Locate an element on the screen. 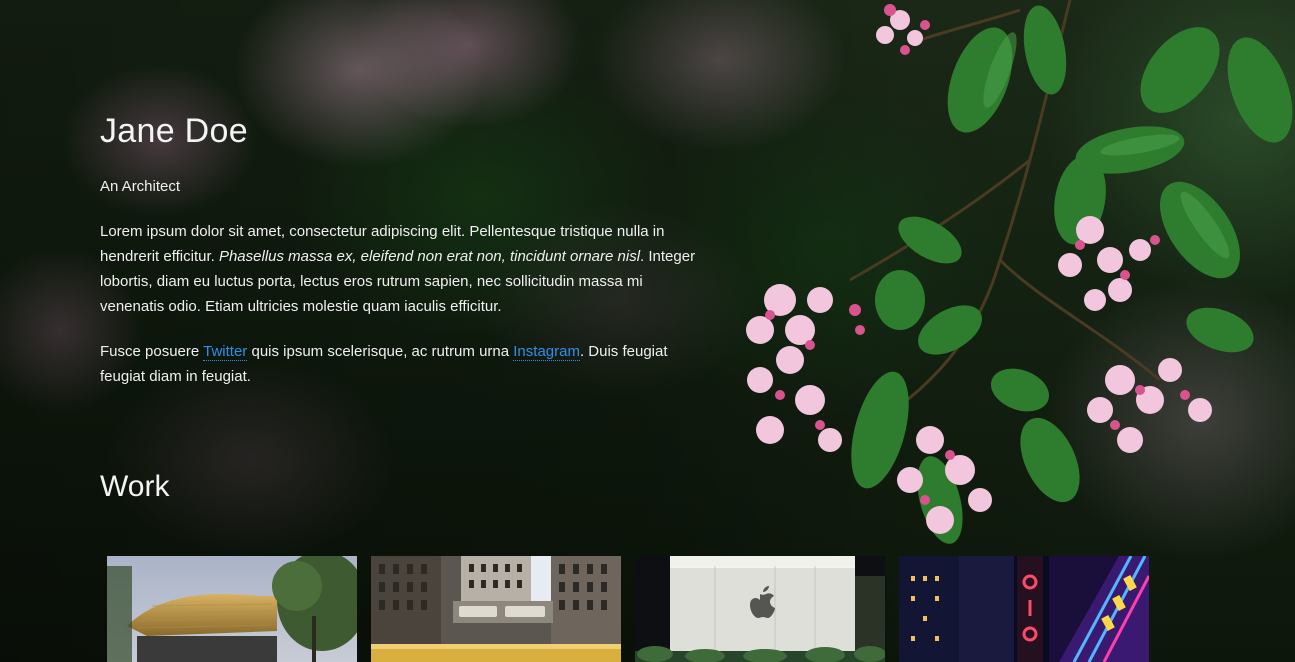  apple-store-building-photo is located at coordinates (232, 609).